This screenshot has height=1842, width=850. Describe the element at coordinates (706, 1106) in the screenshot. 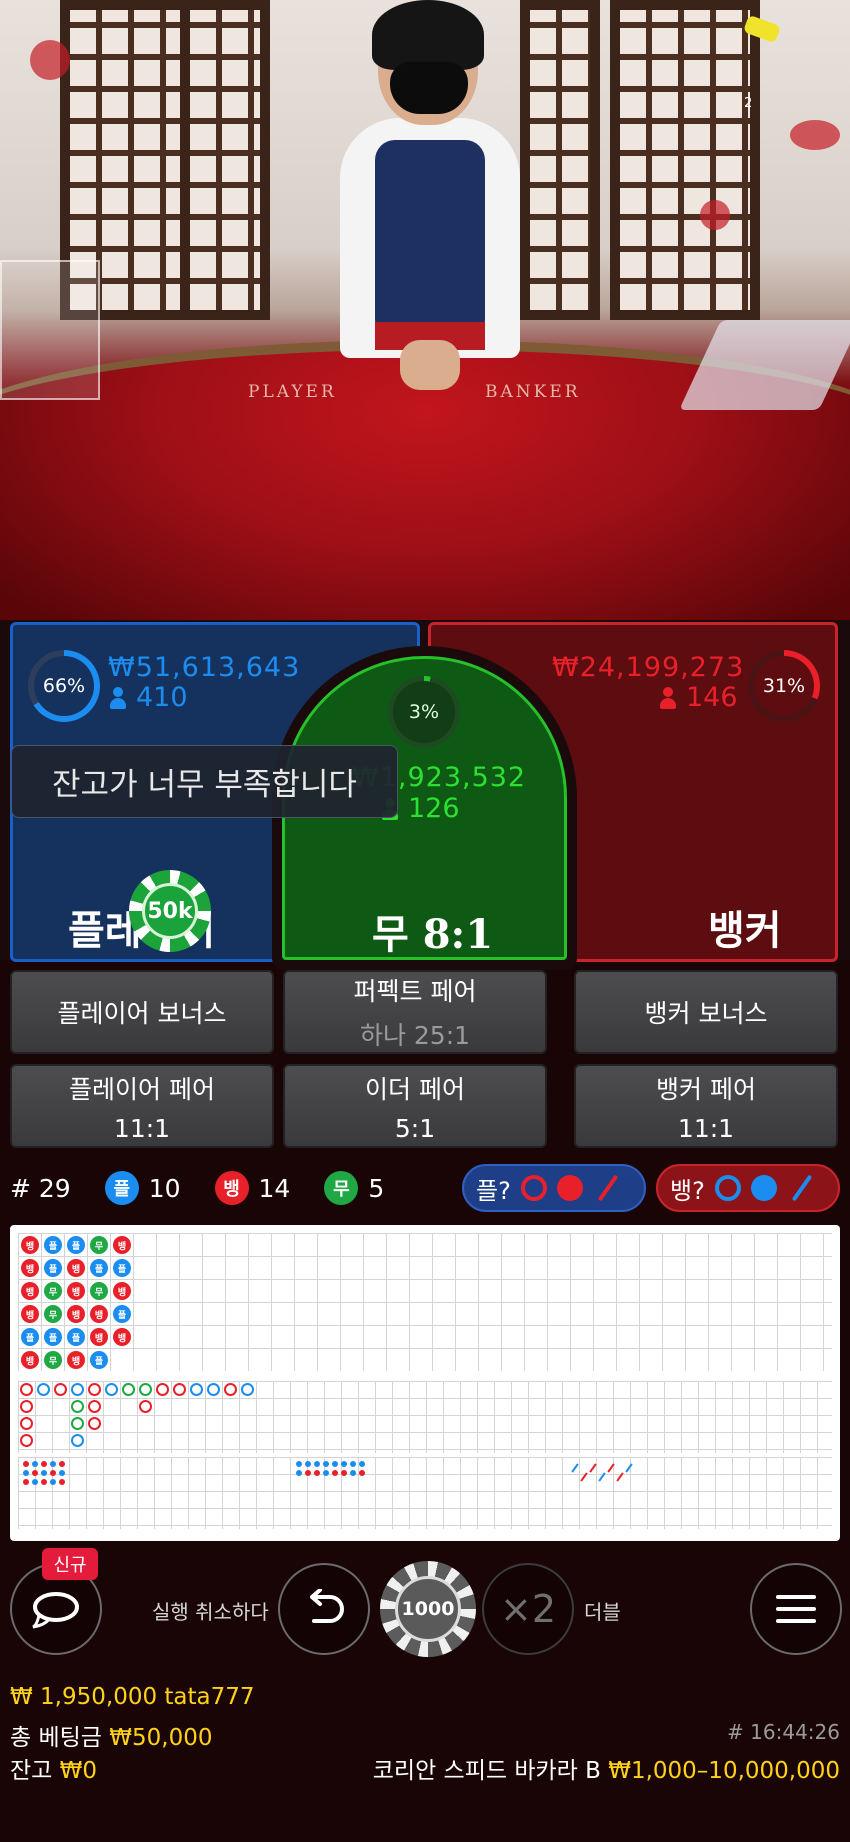

I see `side-bet-banker-pair: 뱅커 페어 11:1` at that location.